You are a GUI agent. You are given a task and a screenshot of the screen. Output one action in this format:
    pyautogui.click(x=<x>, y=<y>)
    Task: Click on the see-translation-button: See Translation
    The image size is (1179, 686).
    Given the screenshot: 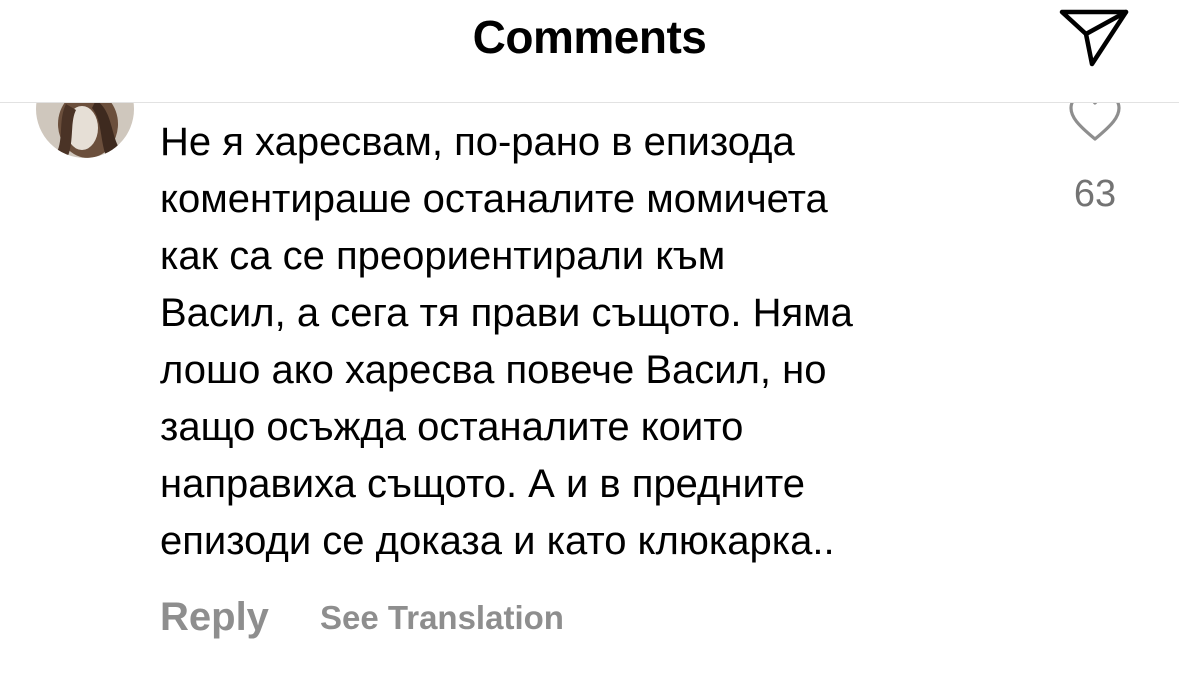 What is the action you would take?
    pyautogui.click(x=442, y=618)
    